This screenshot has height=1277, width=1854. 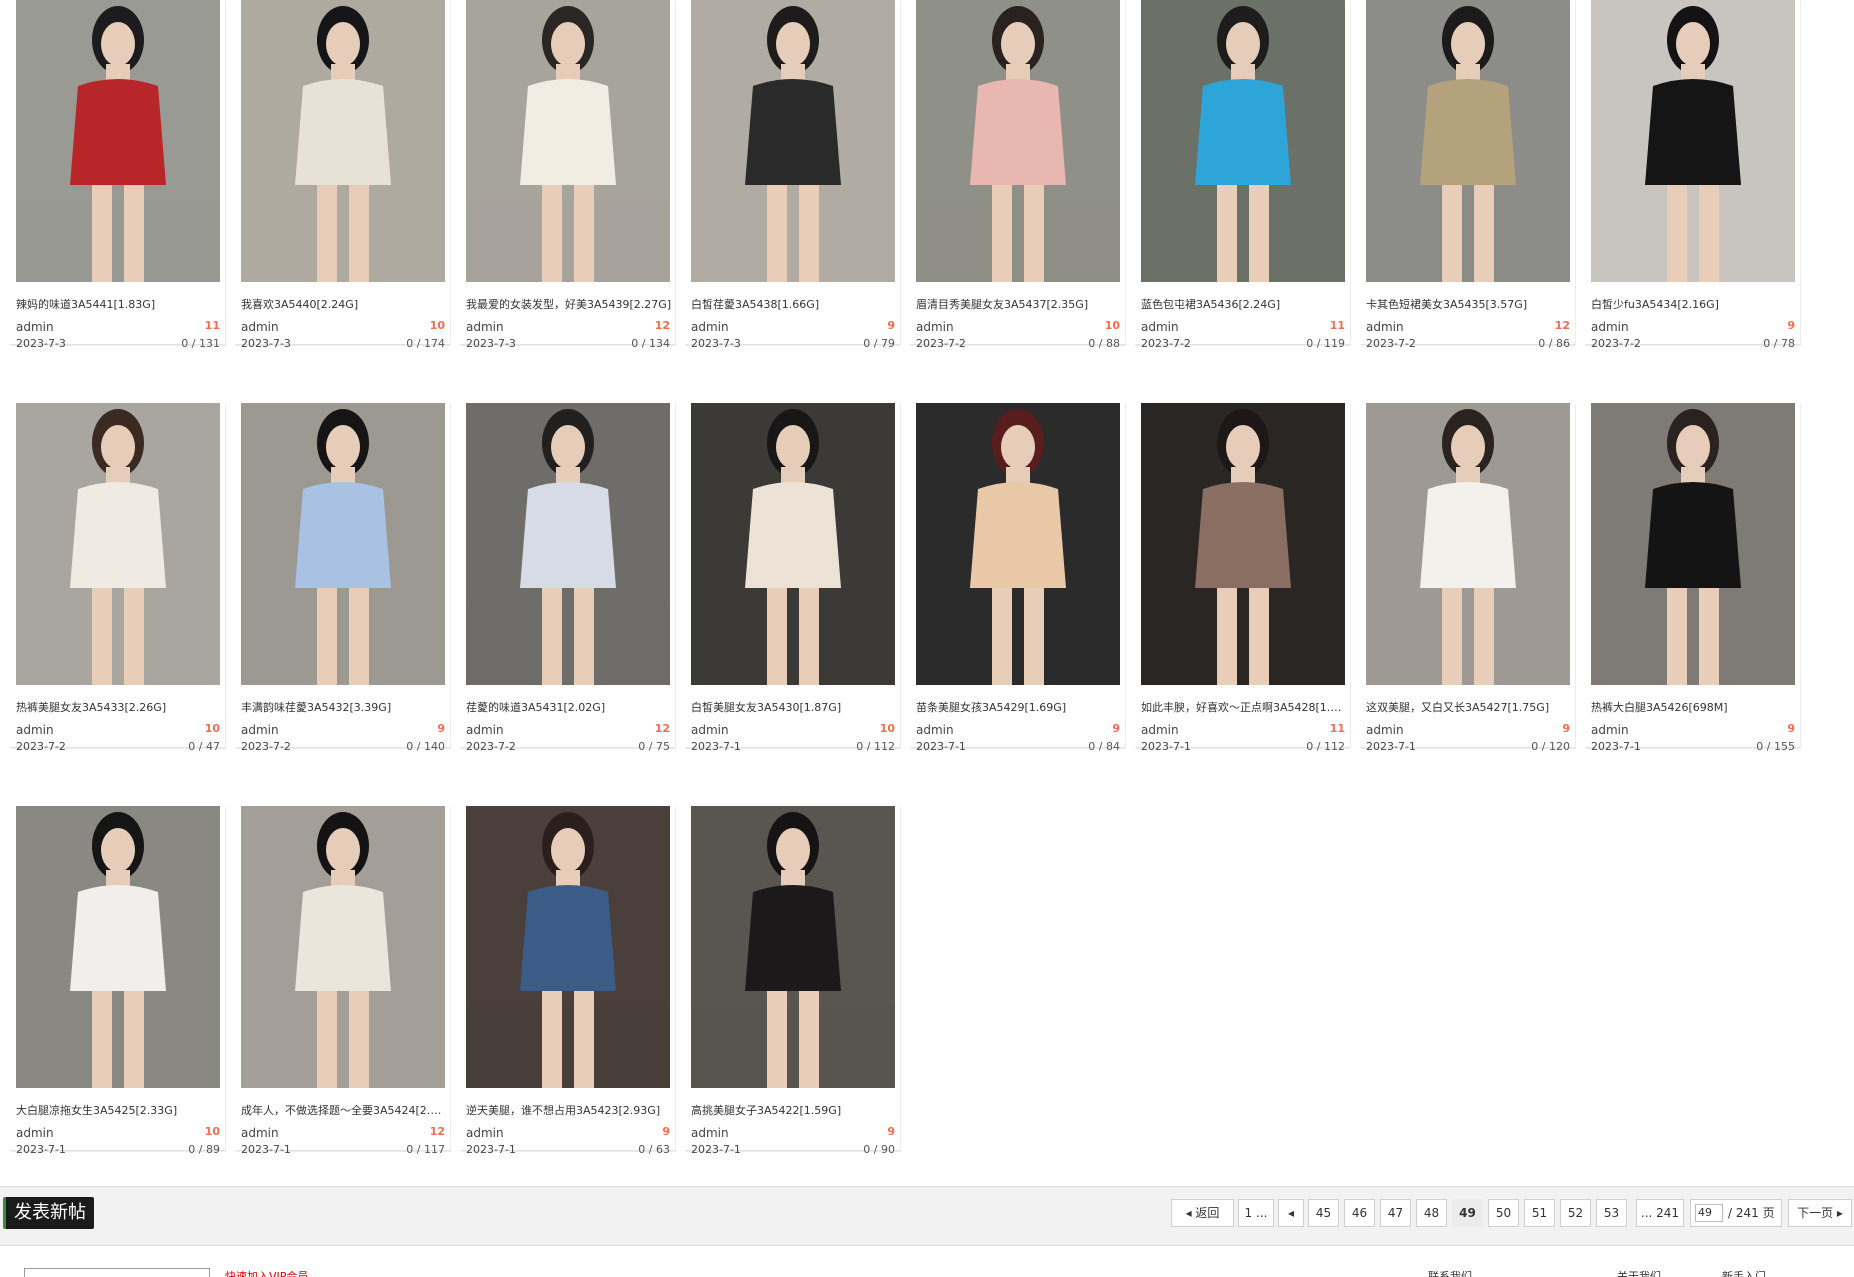 I want to click on thread-title: 我喜欢3A5440[2.24G], so click(x=344, y=304).